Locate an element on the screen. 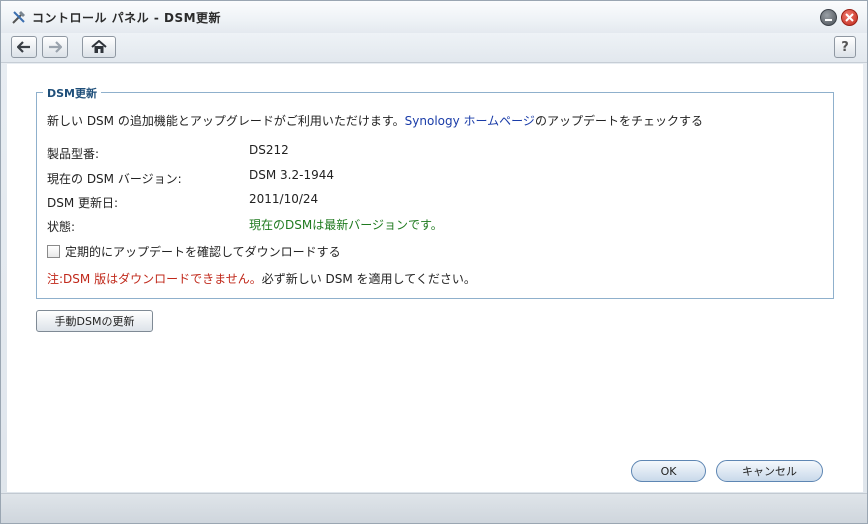 Image resolution: width=868 pixels, height=524 pixels. minimize-icon is located at coordinates (828, 20).